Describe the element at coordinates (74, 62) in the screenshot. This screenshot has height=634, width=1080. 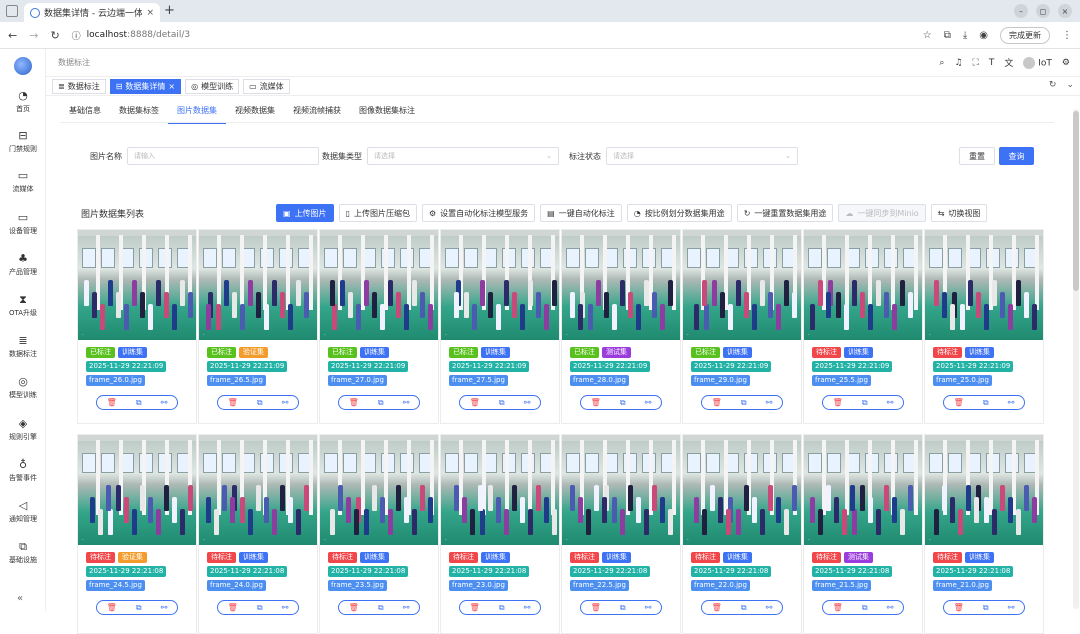
I see `breadcrumb: 数据标注` at that location.